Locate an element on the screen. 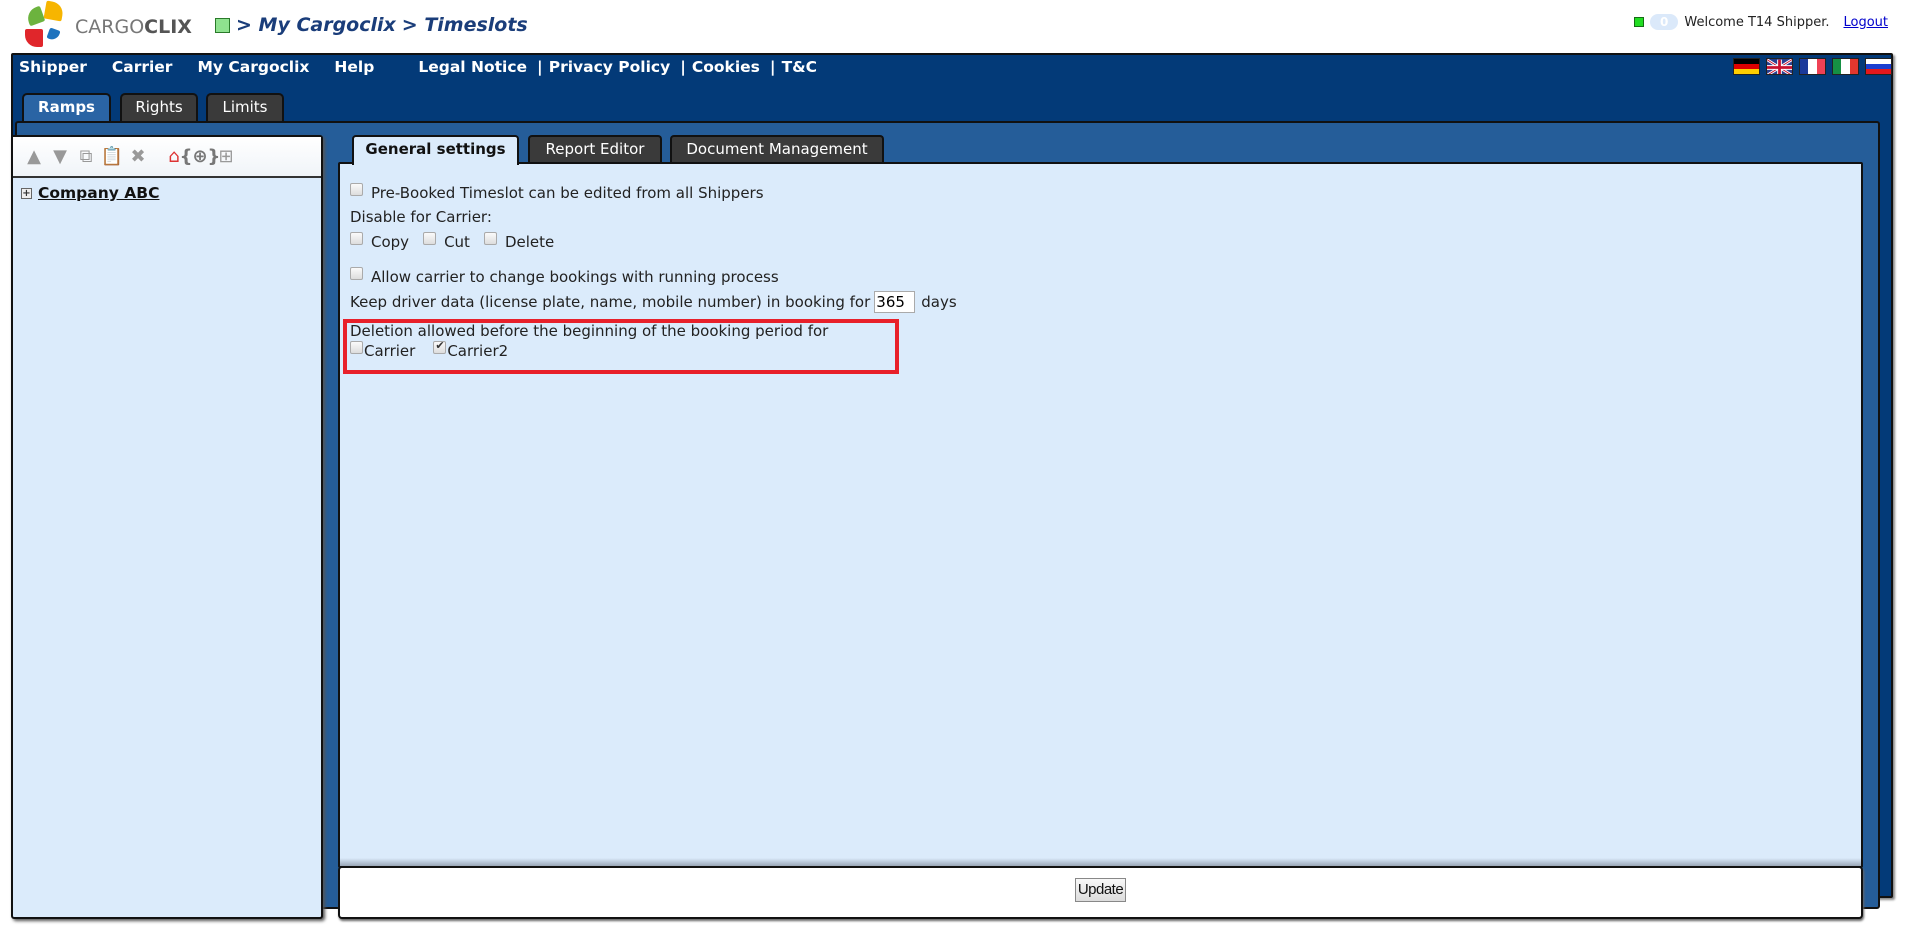 The image size is (1920, 932). flag-english-icon is located at coordinates (1779, 66).